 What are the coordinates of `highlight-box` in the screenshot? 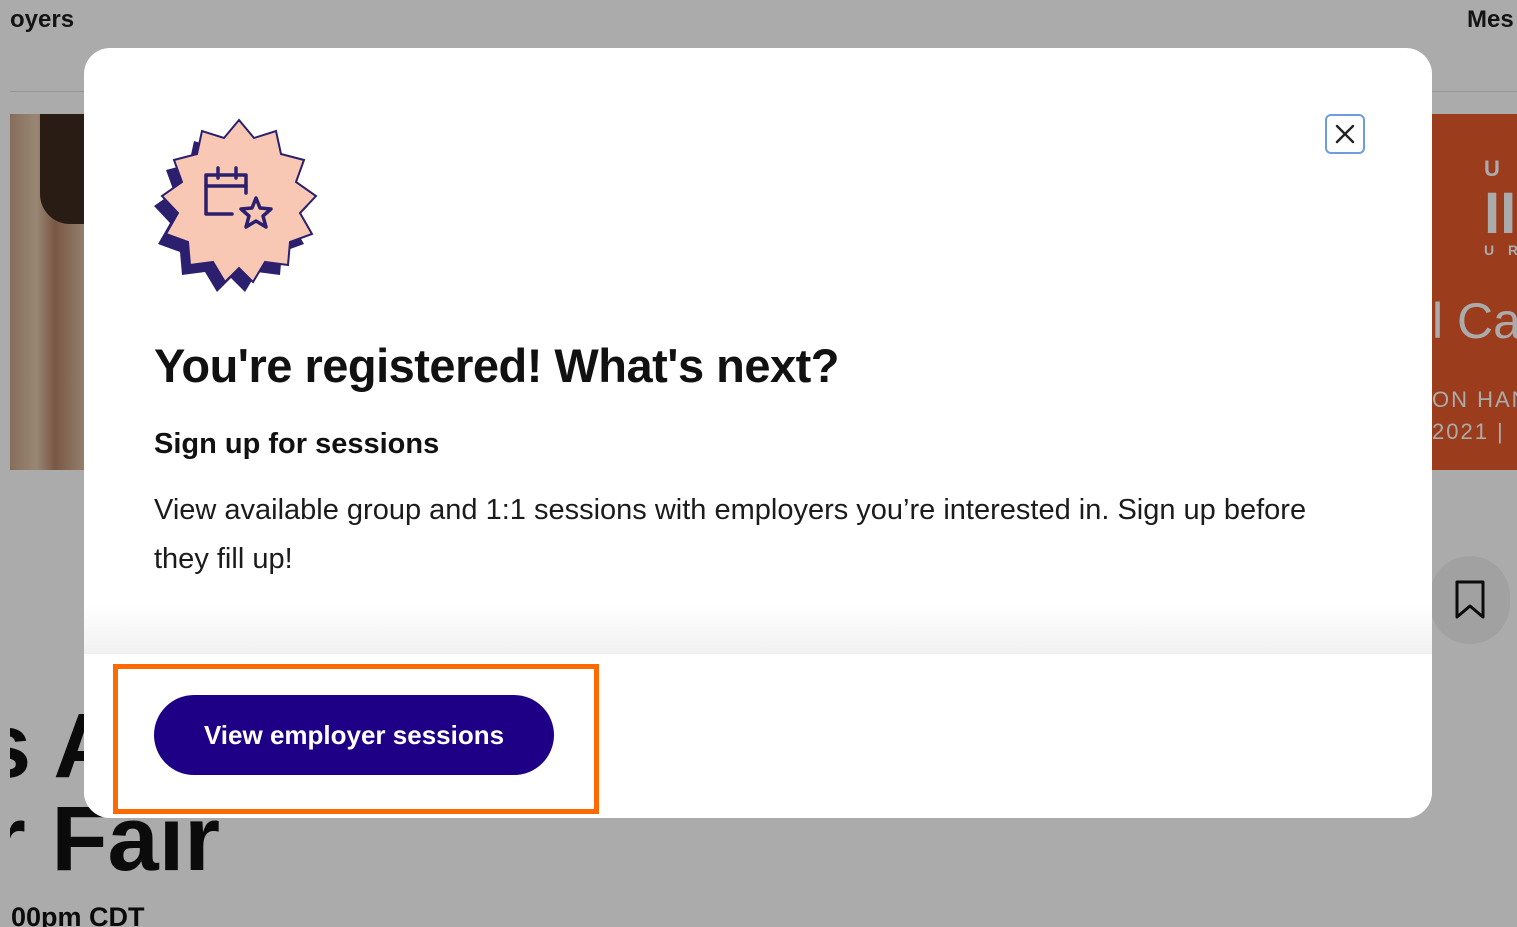 It's located at (356, 739).